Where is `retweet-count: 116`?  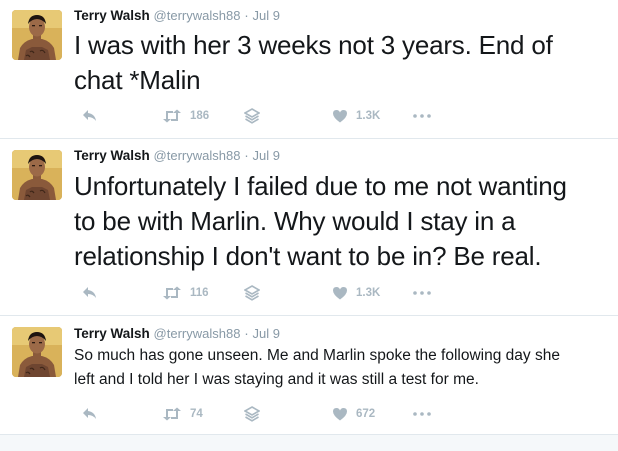 retweet-count: 116 is located at coordinates (199, 293).